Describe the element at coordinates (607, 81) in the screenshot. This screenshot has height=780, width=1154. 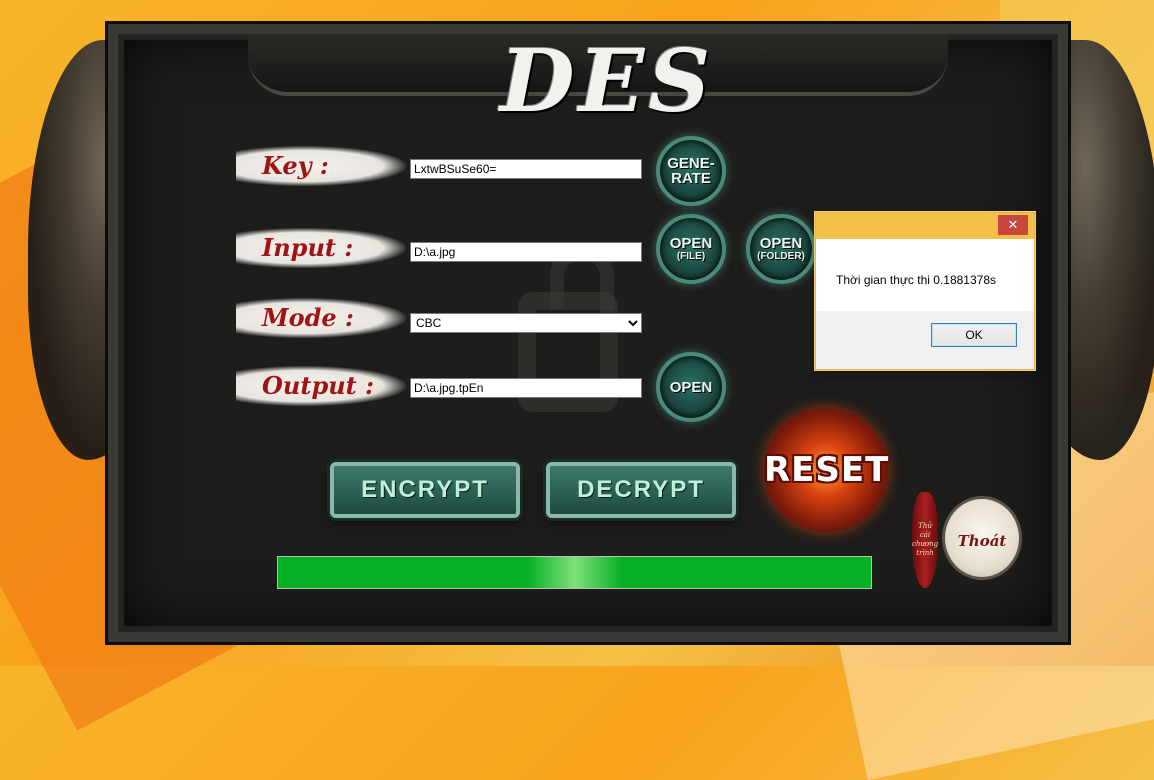
I see `app-title: DES` at that location.